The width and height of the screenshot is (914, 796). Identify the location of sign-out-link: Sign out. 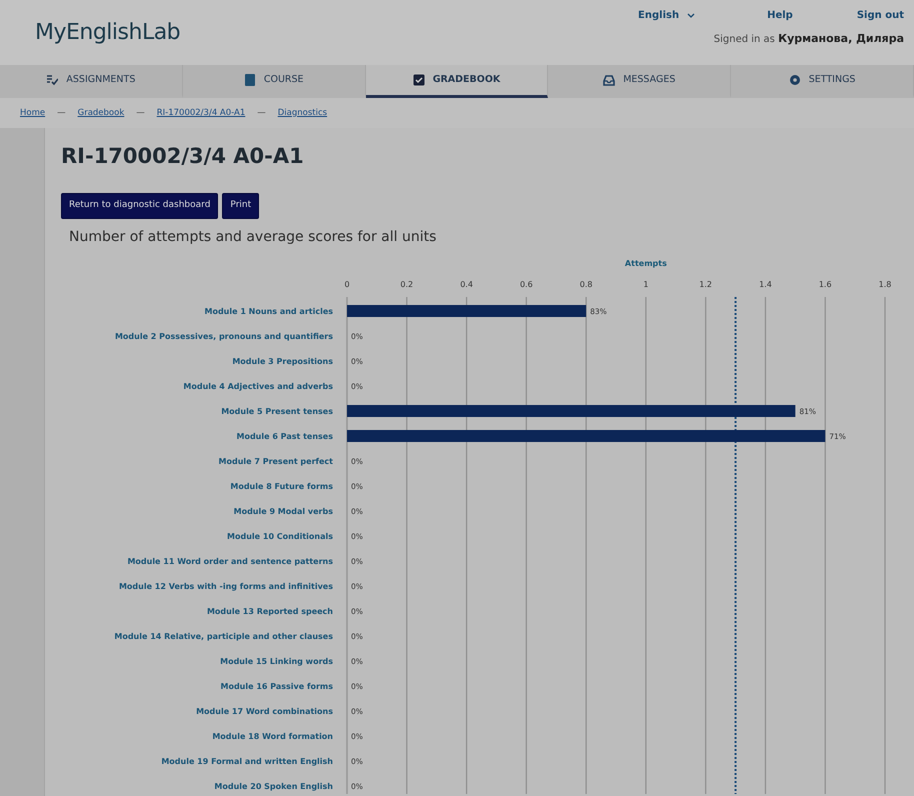
(880, 15).